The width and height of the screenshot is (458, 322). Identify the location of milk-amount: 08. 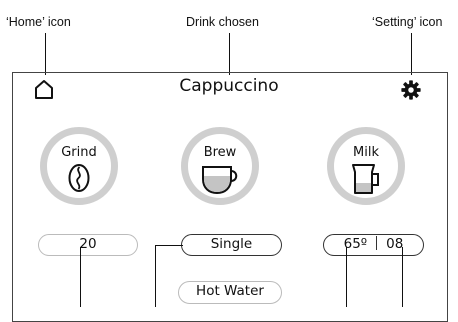
(395, 244).